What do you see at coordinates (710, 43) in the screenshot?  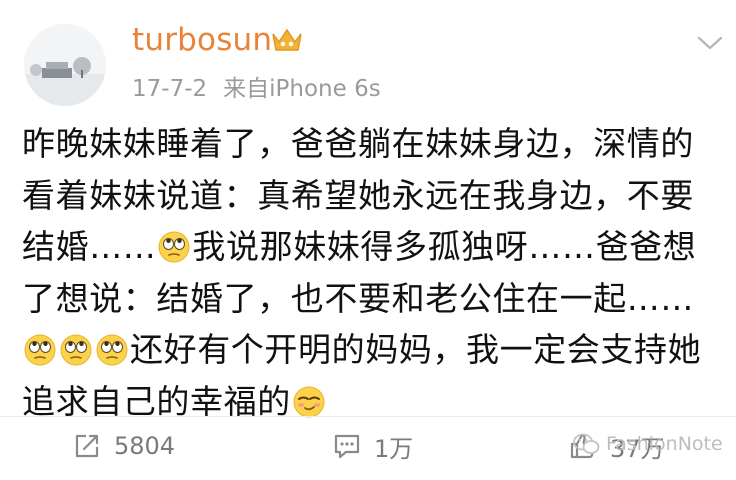 I see `chevron-down-icon` at bounding box center [710, 43].